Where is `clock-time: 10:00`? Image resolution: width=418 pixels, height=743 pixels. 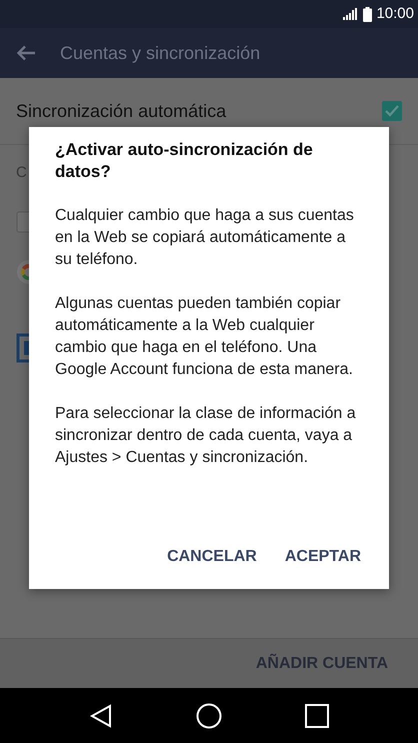
clock-time: 10:00 is located at coordinates (395, 14).